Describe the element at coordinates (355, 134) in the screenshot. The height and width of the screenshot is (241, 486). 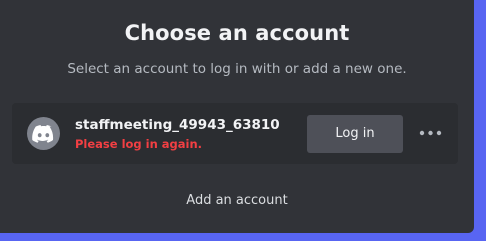
I see `login-button: Log in` at that location.